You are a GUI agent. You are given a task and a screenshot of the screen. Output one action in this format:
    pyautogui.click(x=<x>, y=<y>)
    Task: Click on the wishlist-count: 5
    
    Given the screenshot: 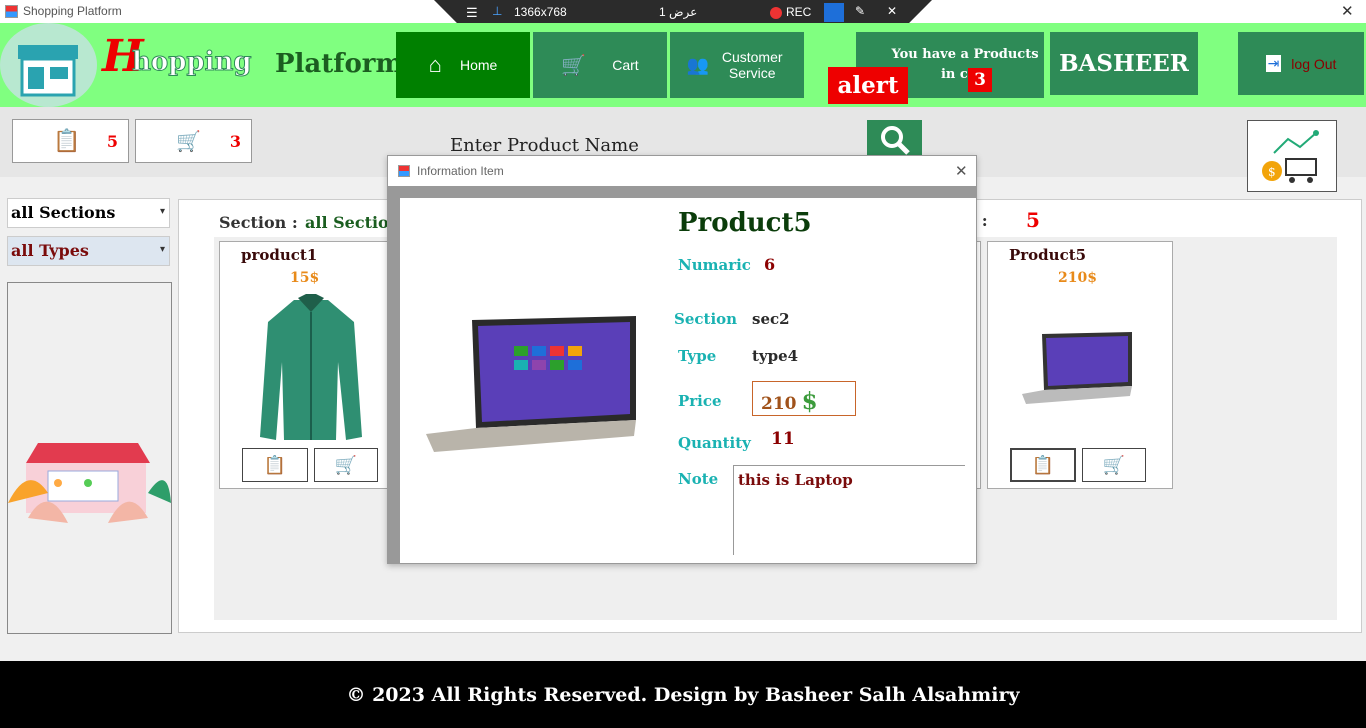 What is the action you would take?
    pyautogui.click(x=112, y=141)
    